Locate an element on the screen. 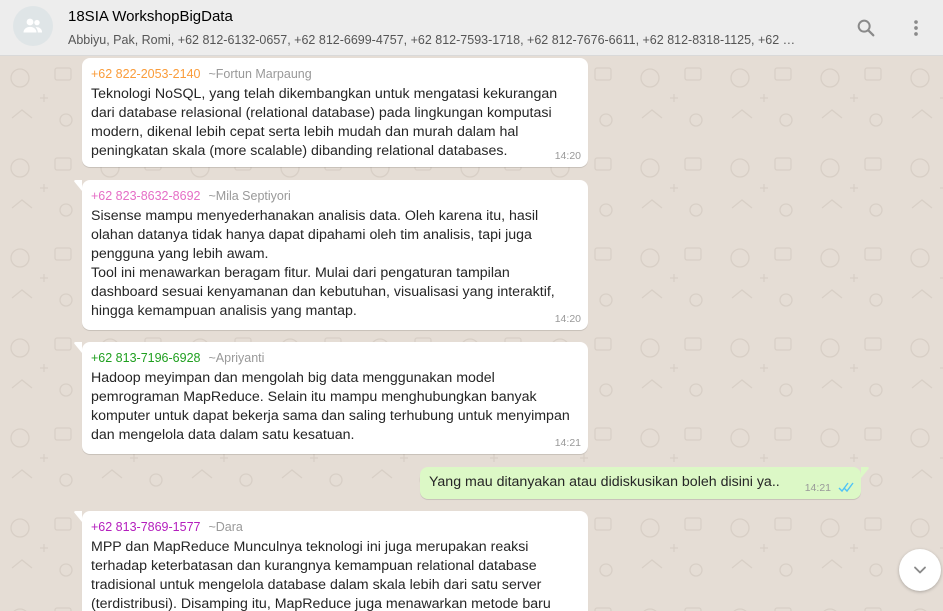 Image resolution: width=943 pixels, height=611 pixels. chevron-down-icon is located at coordinates (920, 570).